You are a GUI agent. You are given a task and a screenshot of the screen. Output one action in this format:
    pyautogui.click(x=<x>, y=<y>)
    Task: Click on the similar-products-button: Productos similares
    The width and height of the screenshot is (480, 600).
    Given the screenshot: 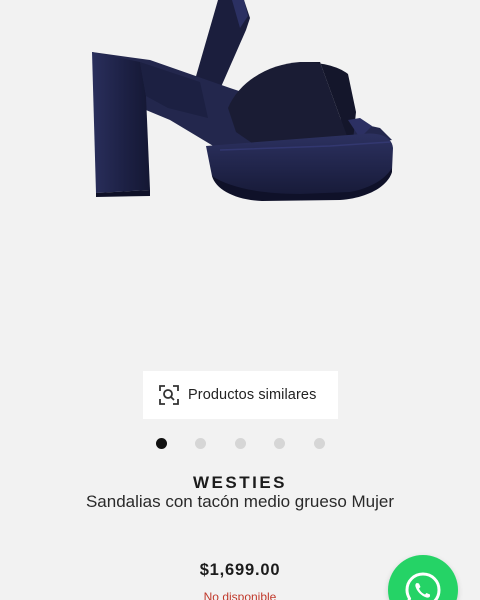 What is the action you would take?
    pyautogui.click(x=240, y=395)
    